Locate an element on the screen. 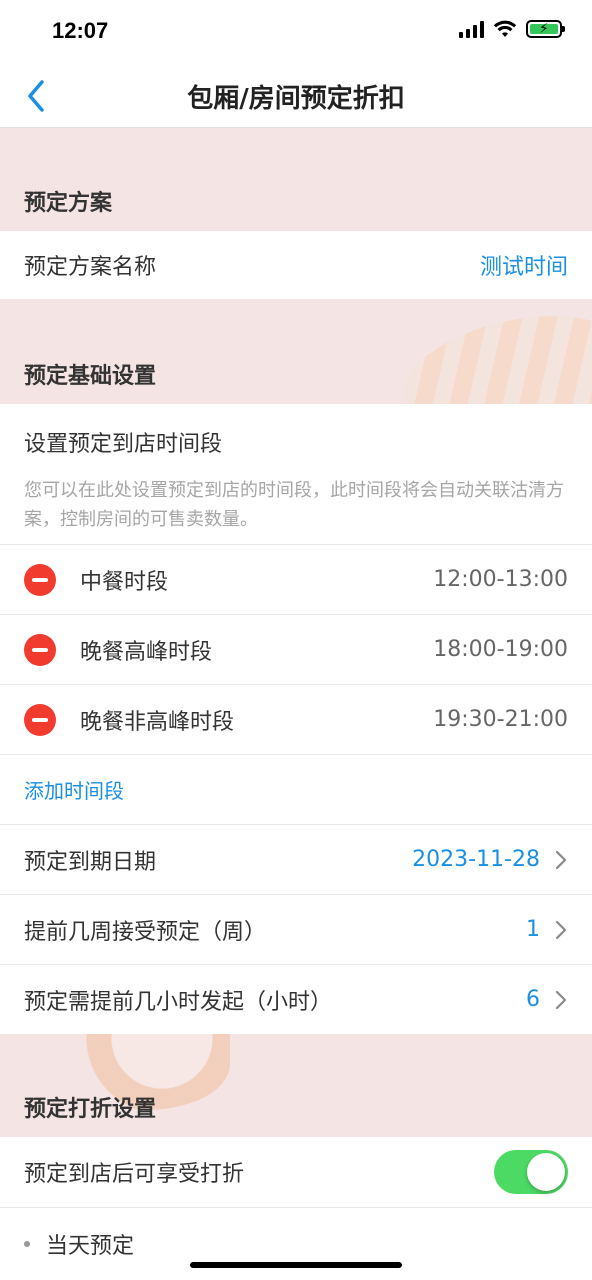 The width and height of the screenshot is (592, 1280). discount-toggle-row: 预定到店后可享受打折 is located at coordinates (296, 1172).